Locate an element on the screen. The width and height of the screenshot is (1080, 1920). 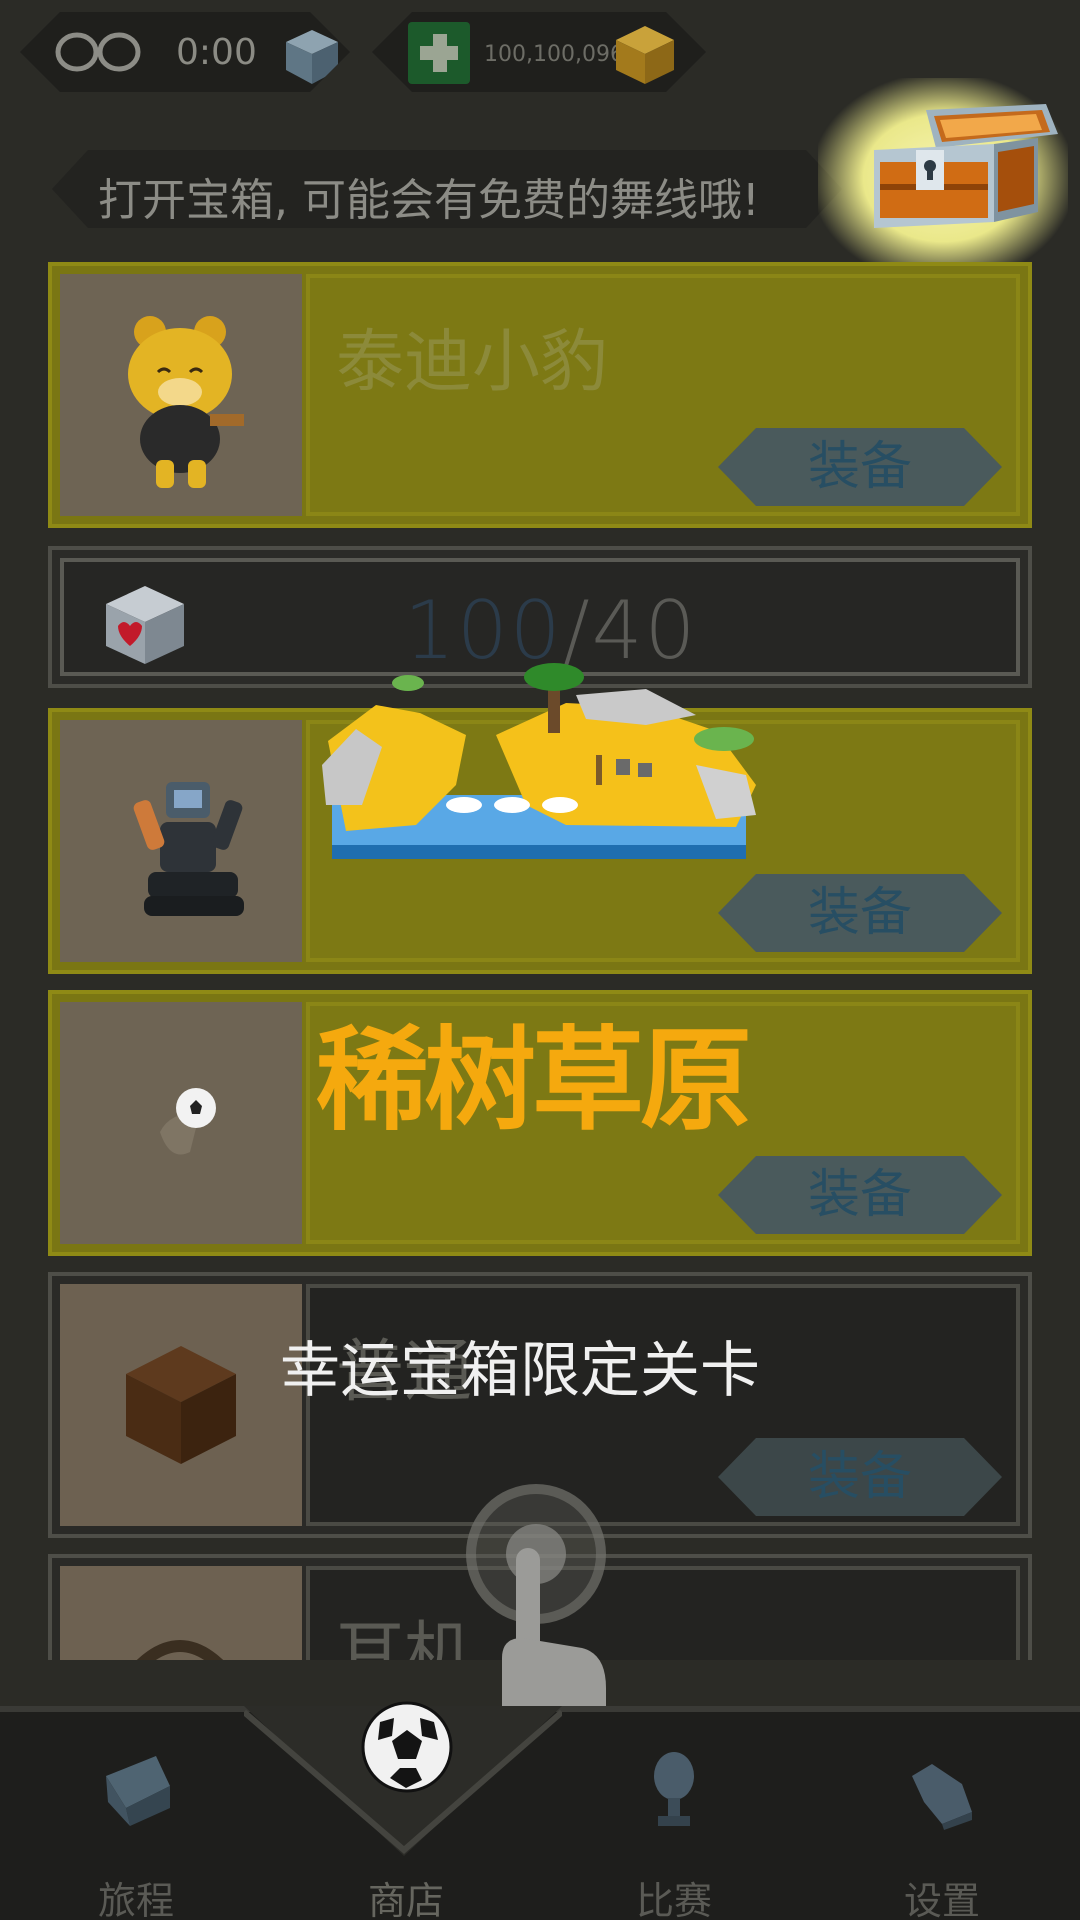
gold-cube-icon is located at coordinates (645, 55).